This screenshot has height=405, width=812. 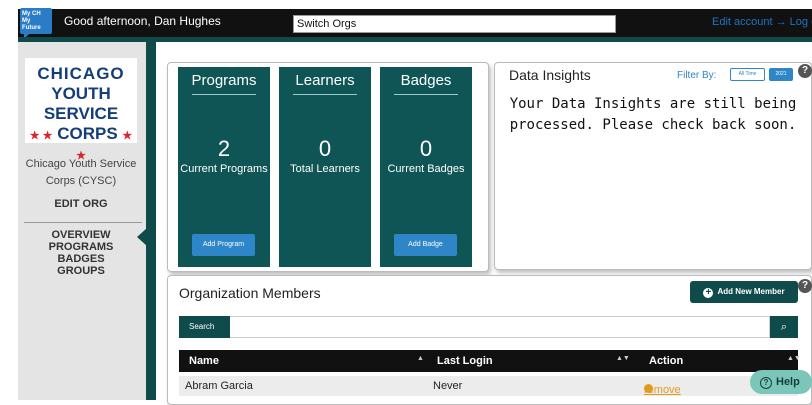 I want to click on help-button: ? Help, so click(x=781, y=382).